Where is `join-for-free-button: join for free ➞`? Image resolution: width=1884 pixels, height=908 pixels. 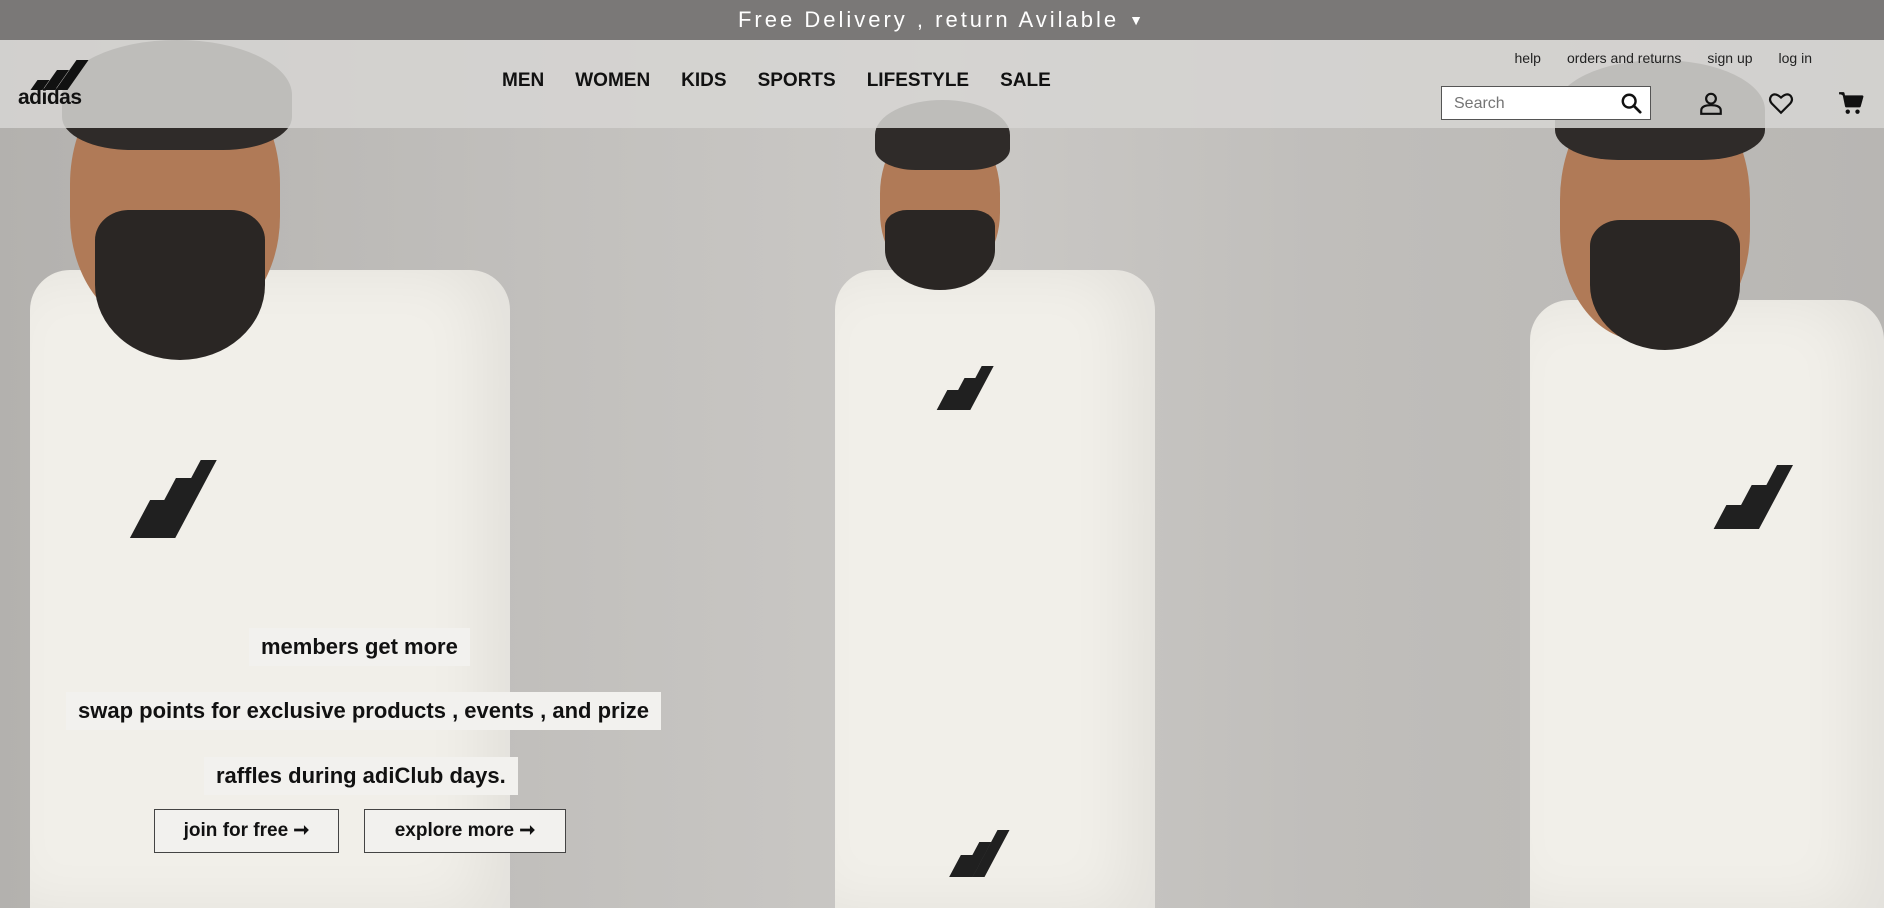
join-for-free-button: join for free ➞ is located at coordinates (246, 831).